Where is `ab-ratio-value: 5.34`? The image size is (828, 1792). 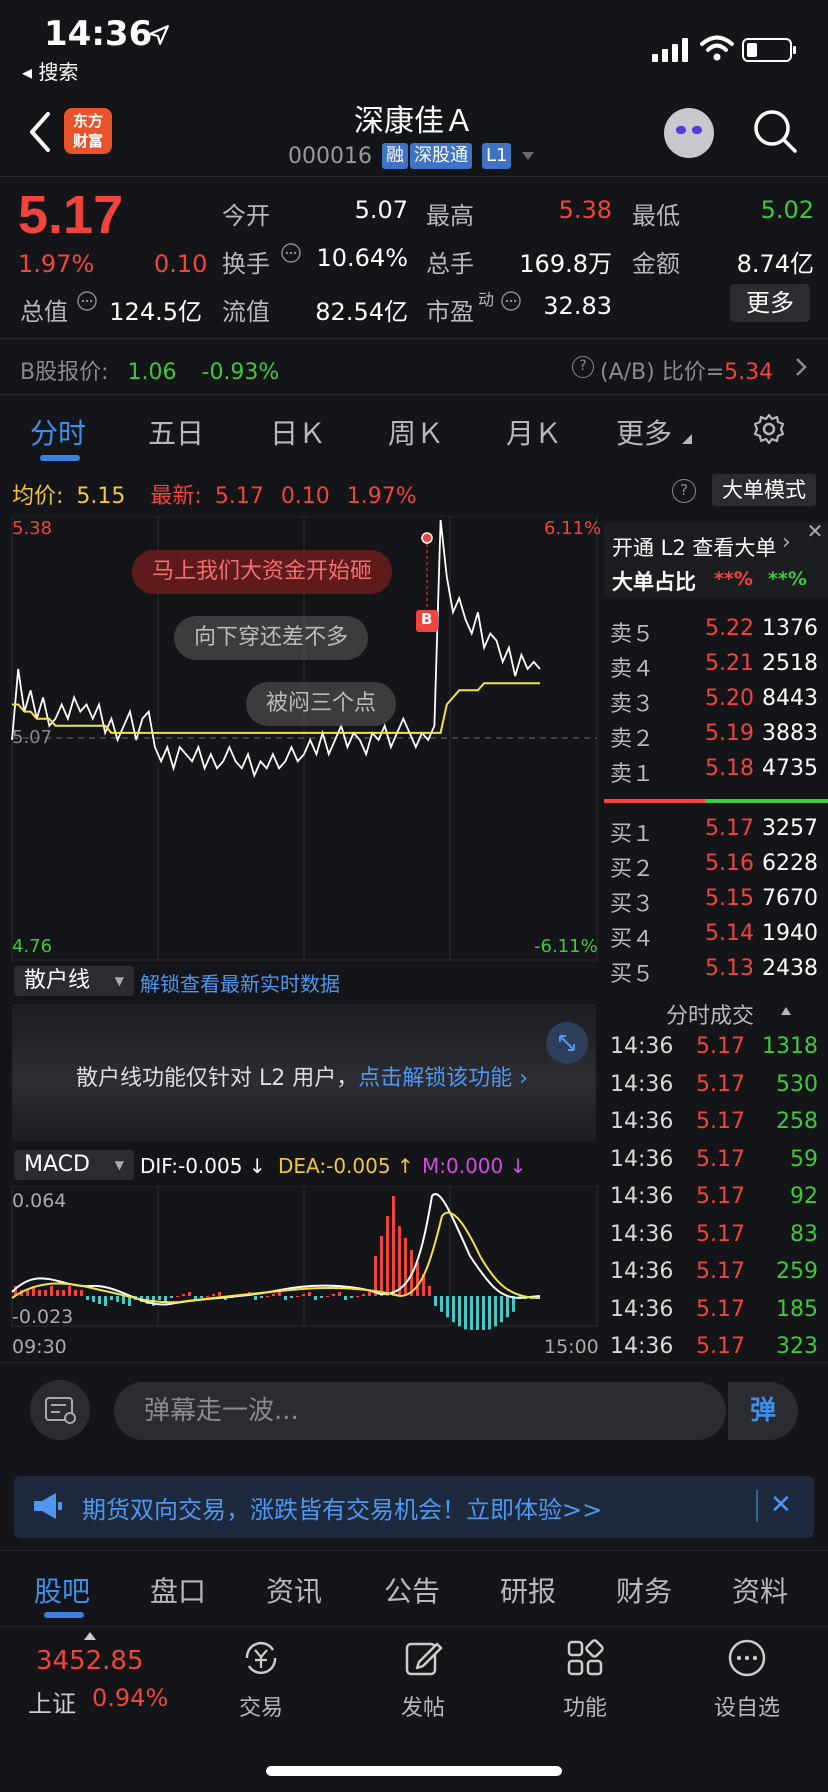
ab-ratio-value: 5.34 is located at coordinates (749, 372).